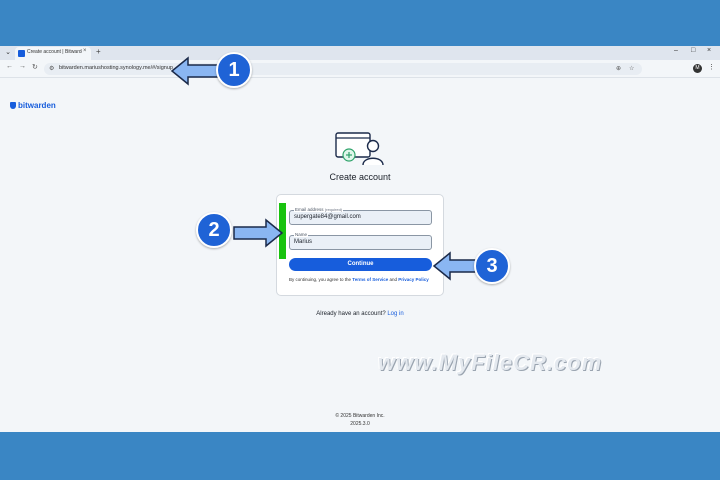 This screenshot has height=480, width=720. I want to click on minimize-button: –, so click(676, 50).